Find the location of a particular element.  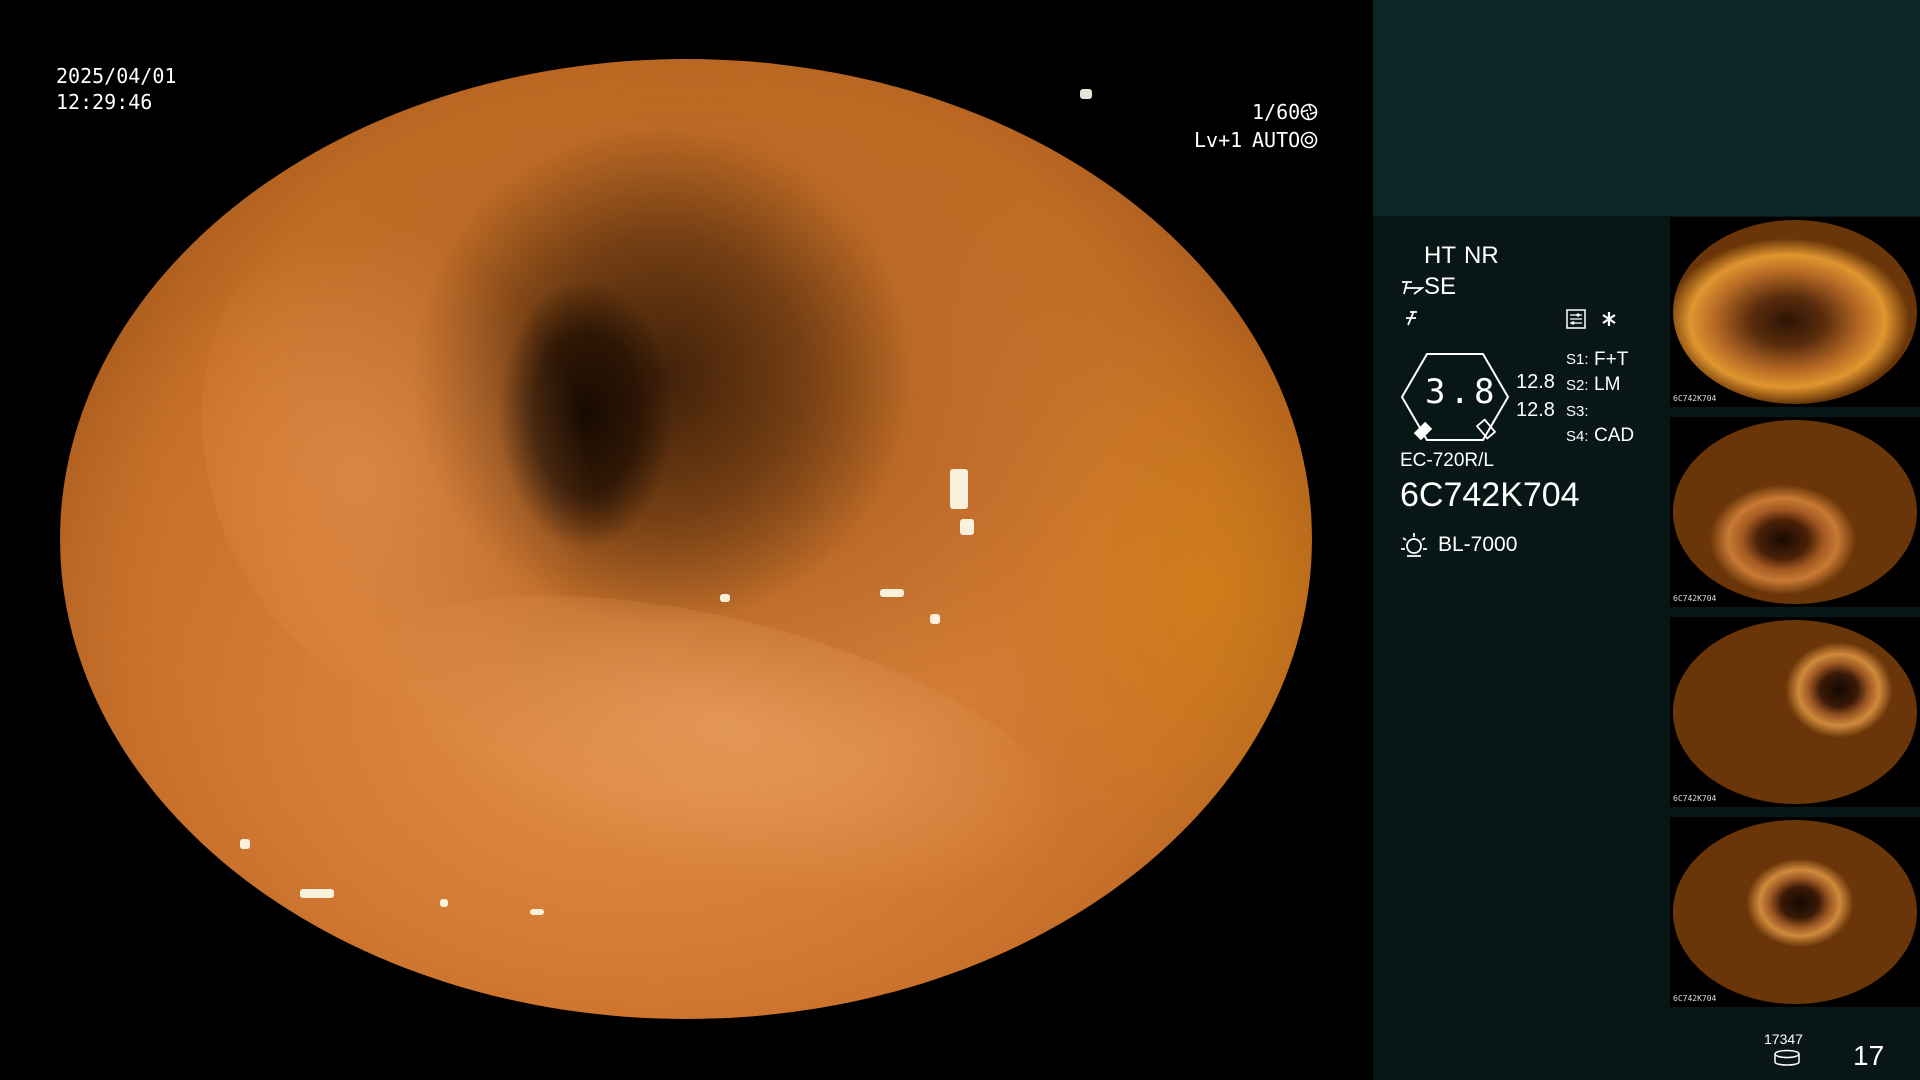

storage-icon is located at coordinates (1787, 1057).